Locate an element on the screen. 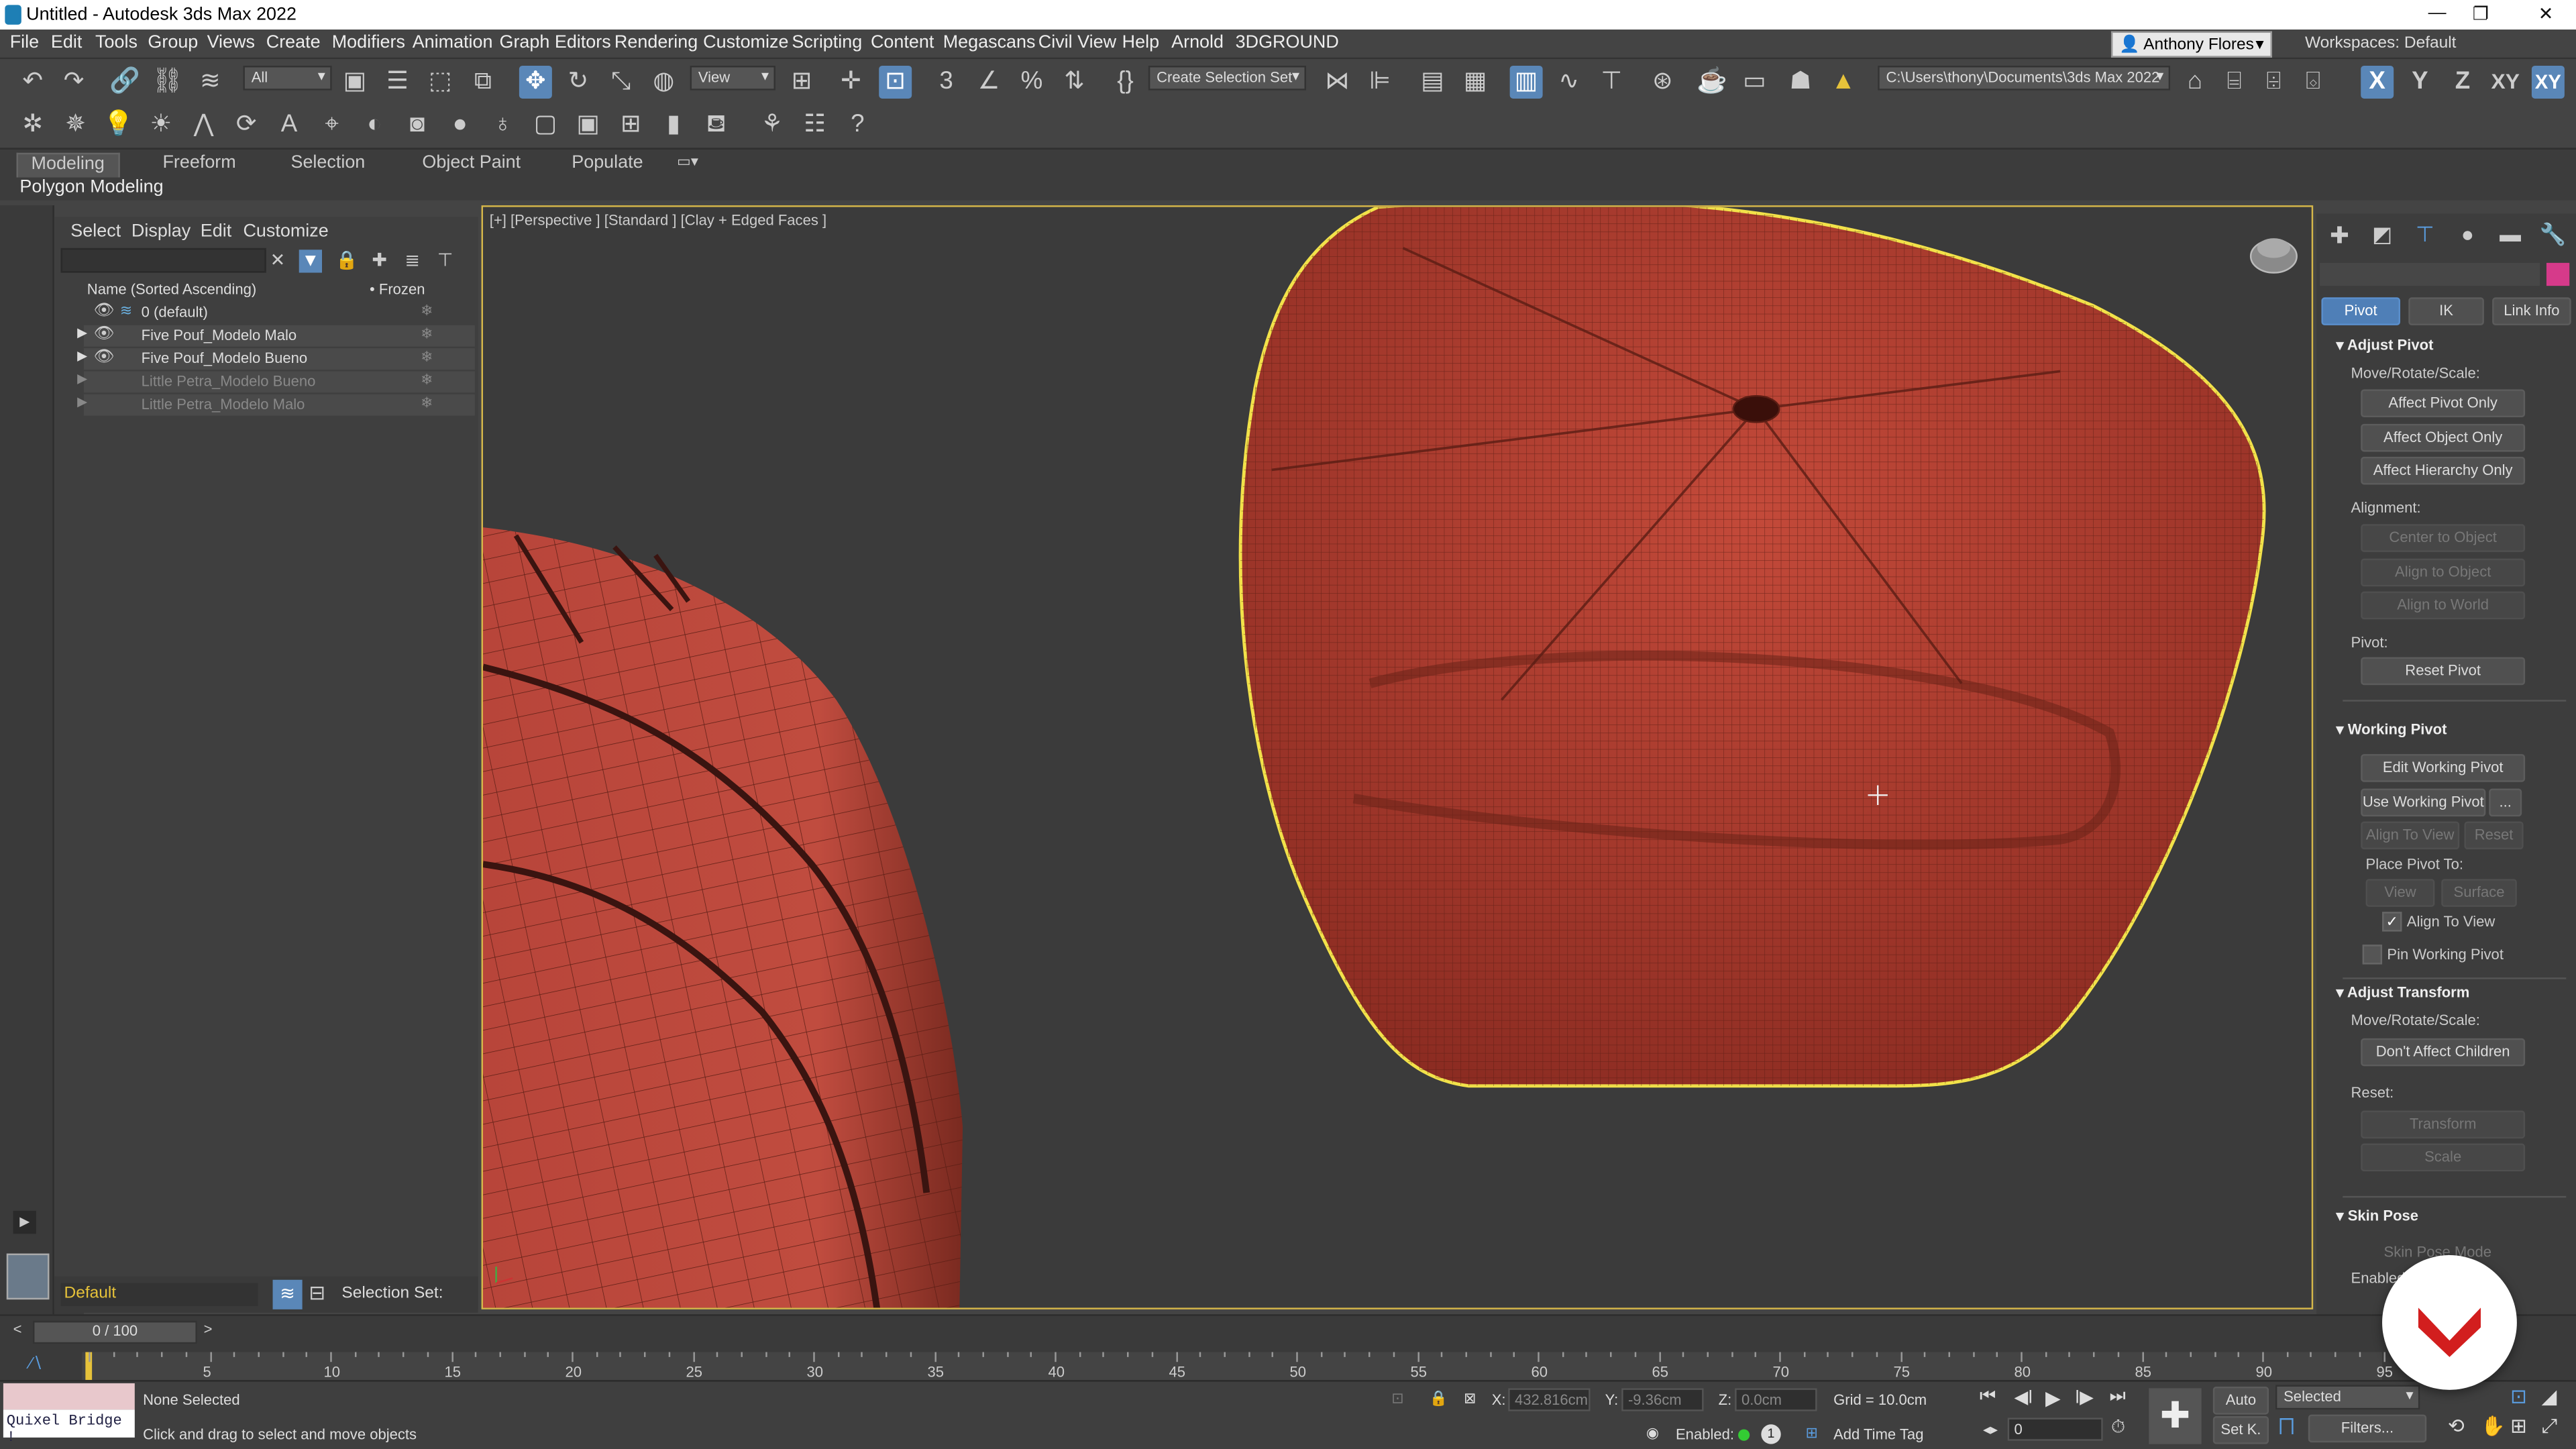  next-frame-icon: > is located at coordinates (208, 1329).